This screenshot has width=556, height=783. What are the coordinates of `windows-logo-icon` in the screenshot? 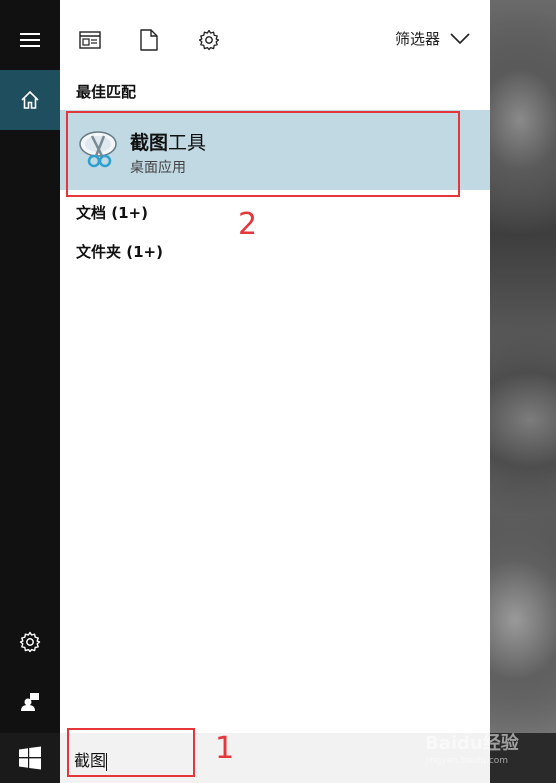 It's located at (30, 758).